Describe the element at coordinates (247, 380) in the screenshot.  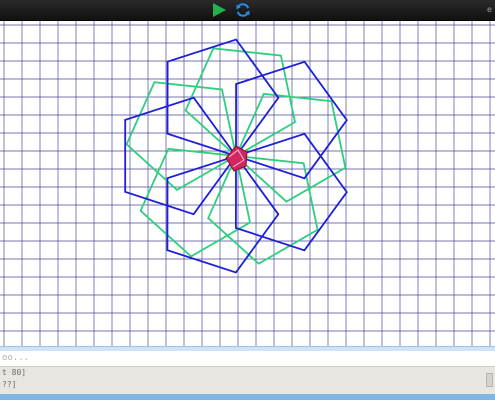
I see `code-editor: t 80] ??]` at that location.